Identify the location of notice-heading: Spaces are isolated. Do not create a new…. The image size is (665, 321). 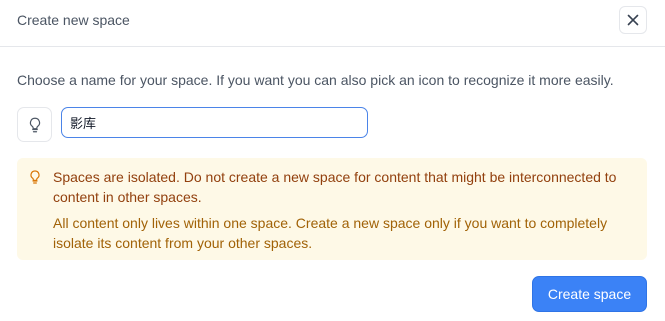
(335, 187).